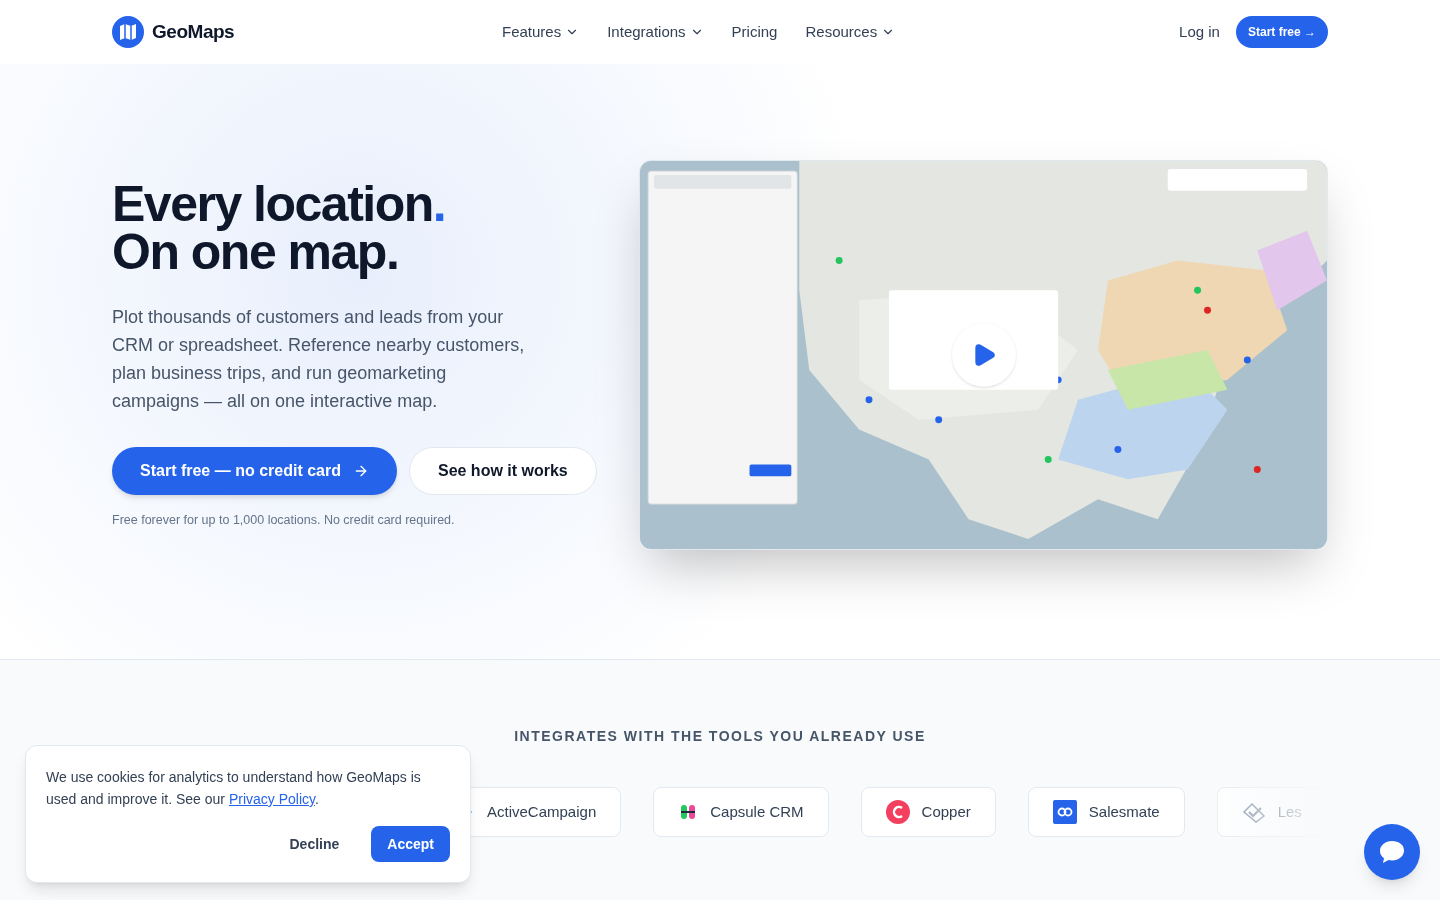 This screenshot has width=1440, height=900. Describe the element at coordinates (410, 844) in the screenshot. I see `accept-button: Accept` at that location.